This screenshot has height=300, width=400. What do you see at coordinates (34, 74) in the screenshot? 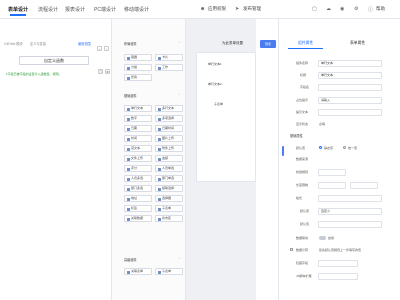
I see `tip-text: 1字段已被字段的设置计入函数集、规则。` at bounding box center [34, 74].